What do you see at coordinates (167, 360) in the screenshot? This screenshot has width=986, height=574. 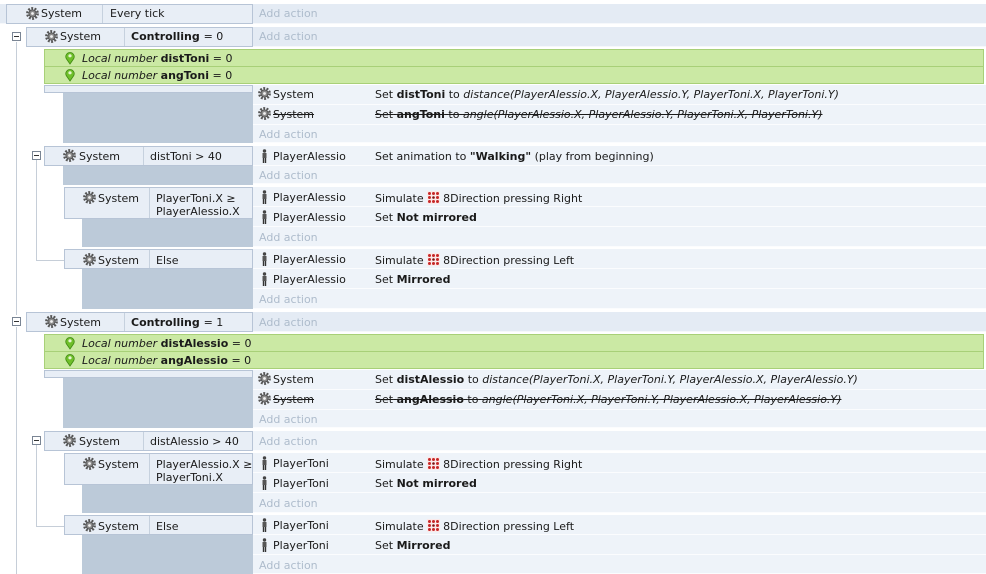 I see `local-variable-text: Local number angAlessio = 0` at bounding box center [167, 360].